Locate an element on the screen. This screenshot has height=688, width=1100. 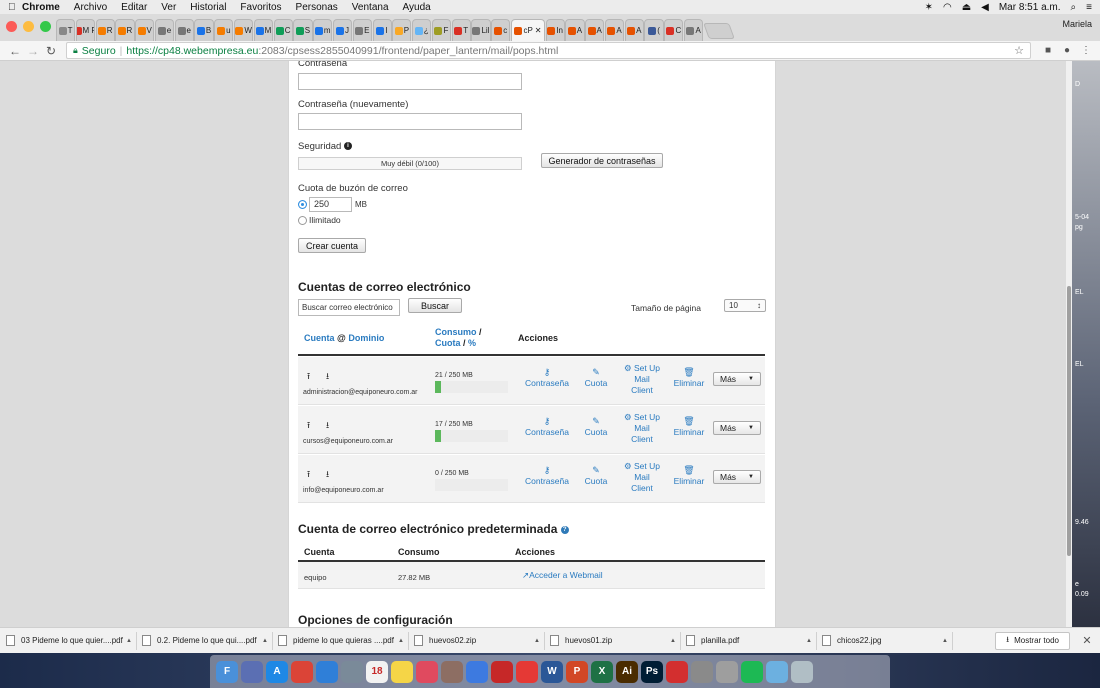
password-generator-button: Generador de contraseñas is located at coordinates (602, 160).